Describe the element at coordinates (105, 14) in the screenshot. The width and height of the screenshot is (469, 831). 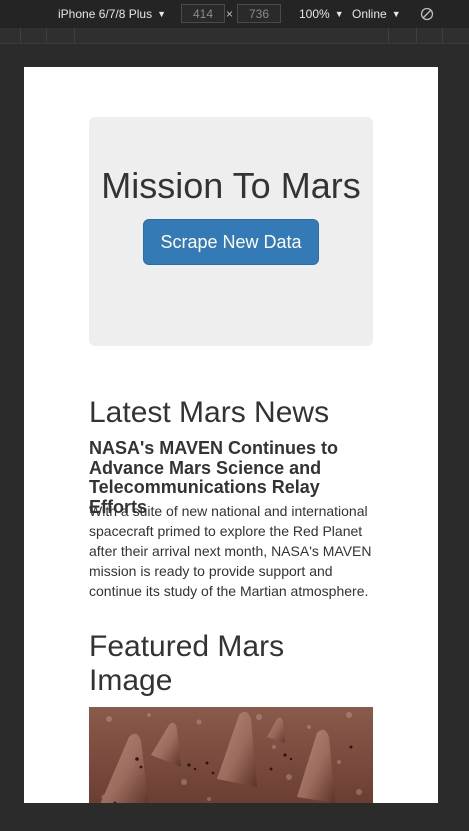
I see `device-name: iPhone 6/7/8 Plus` at that location.